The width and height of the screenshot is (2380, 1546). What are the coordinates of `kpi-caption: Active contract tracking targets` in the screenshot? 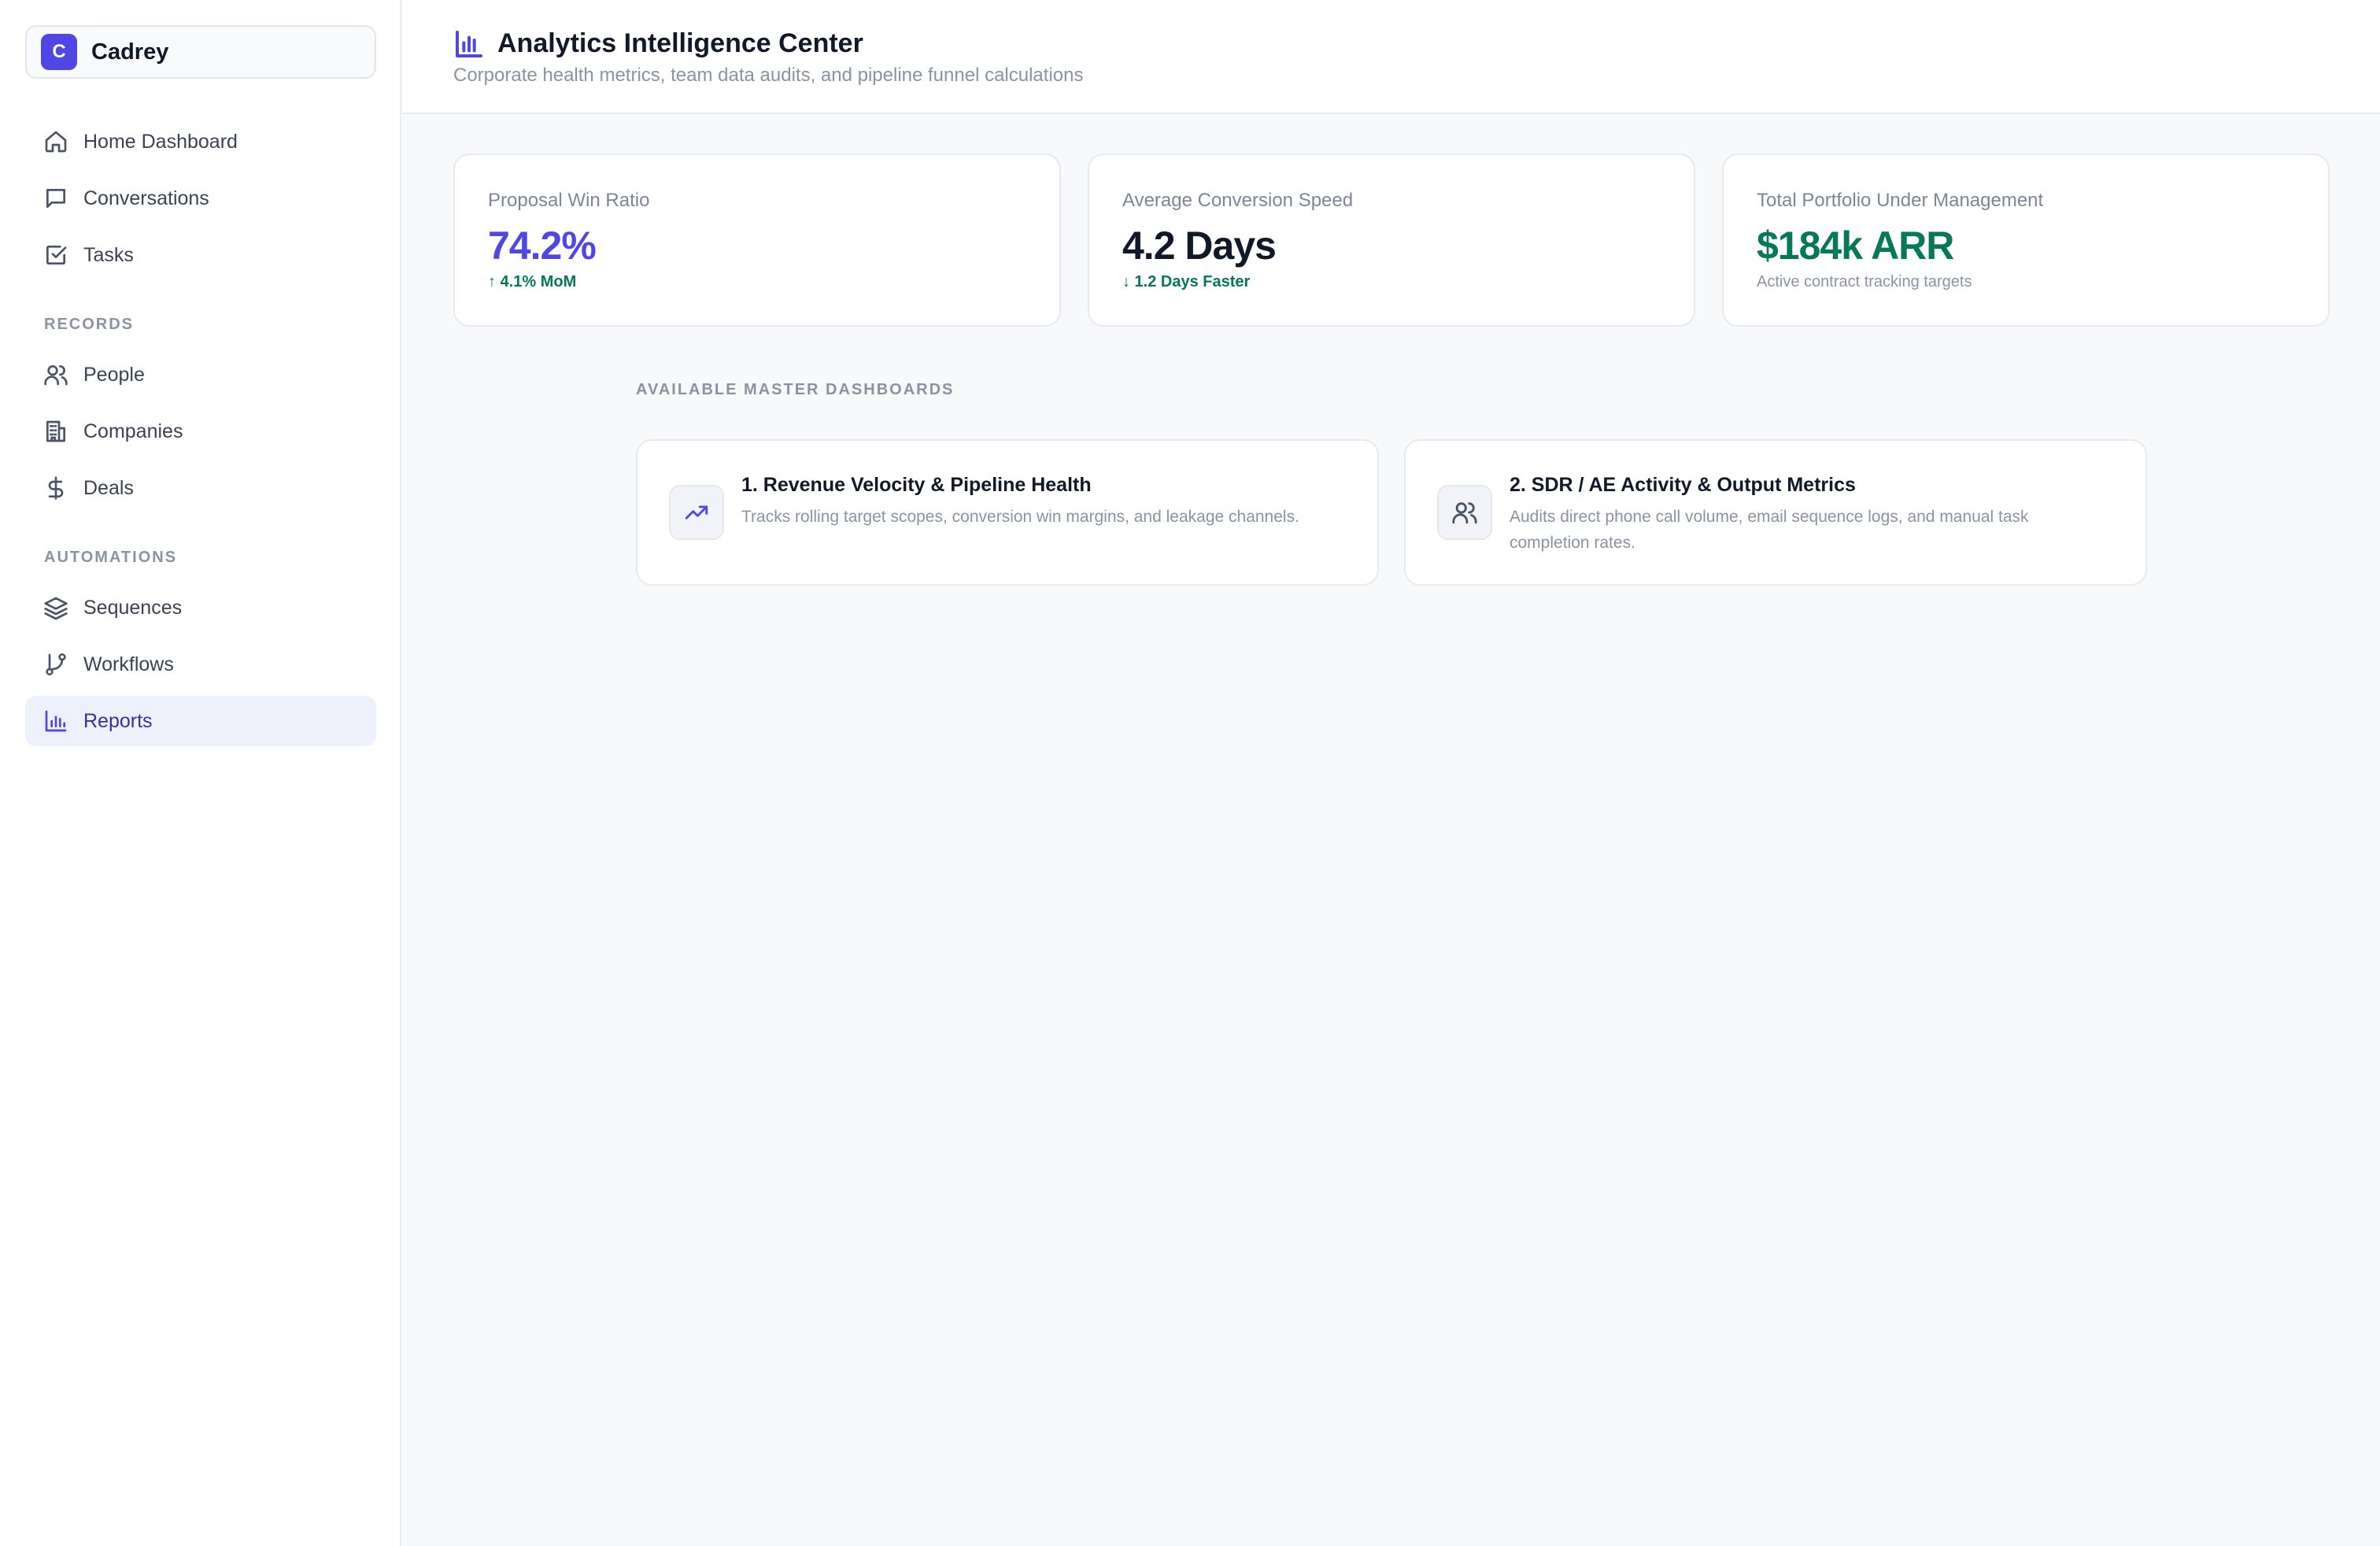 It's located at (1865, 281).